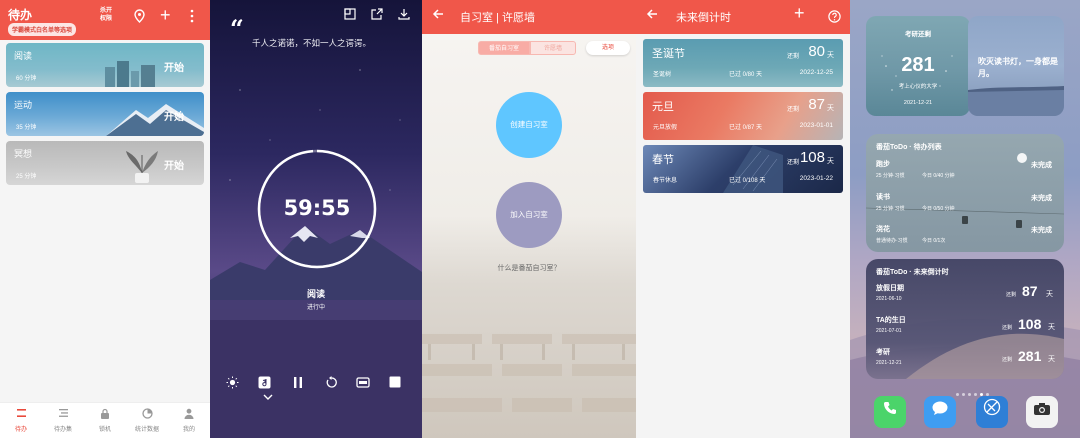 The width and height of the screenshot is (1080, 438). Describe the element at coordinates (404, 15) in the screenshot. I see `download-icon` at that location.